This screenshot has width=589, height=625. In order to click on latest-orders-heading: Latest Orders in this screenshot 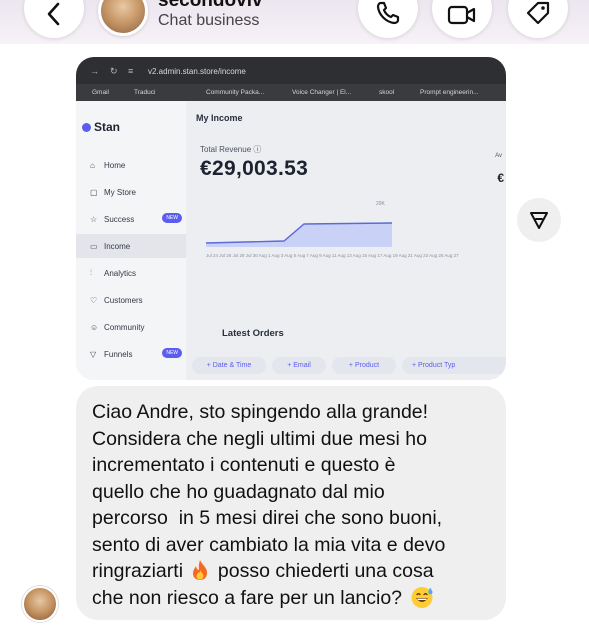, I will do `click(253, 333)`.